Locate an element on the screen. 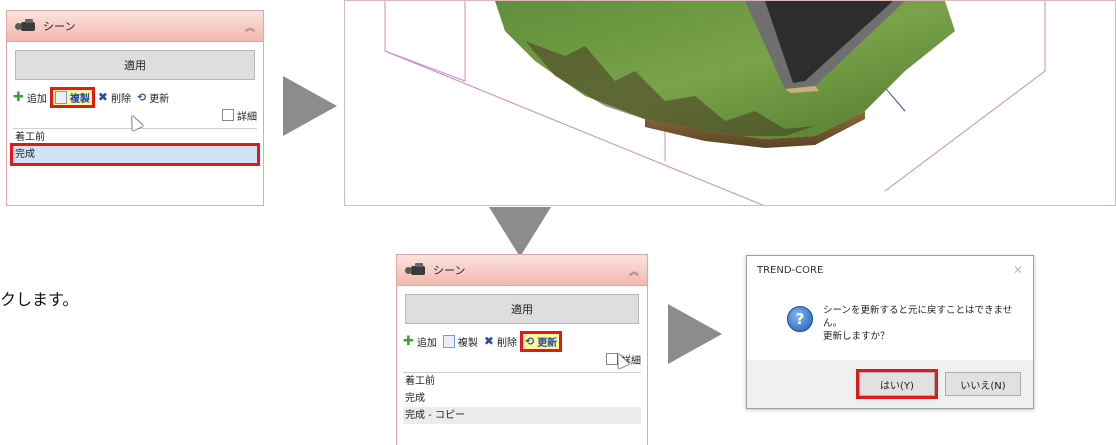  question-icon: ? is located at coordinates (800, 319).